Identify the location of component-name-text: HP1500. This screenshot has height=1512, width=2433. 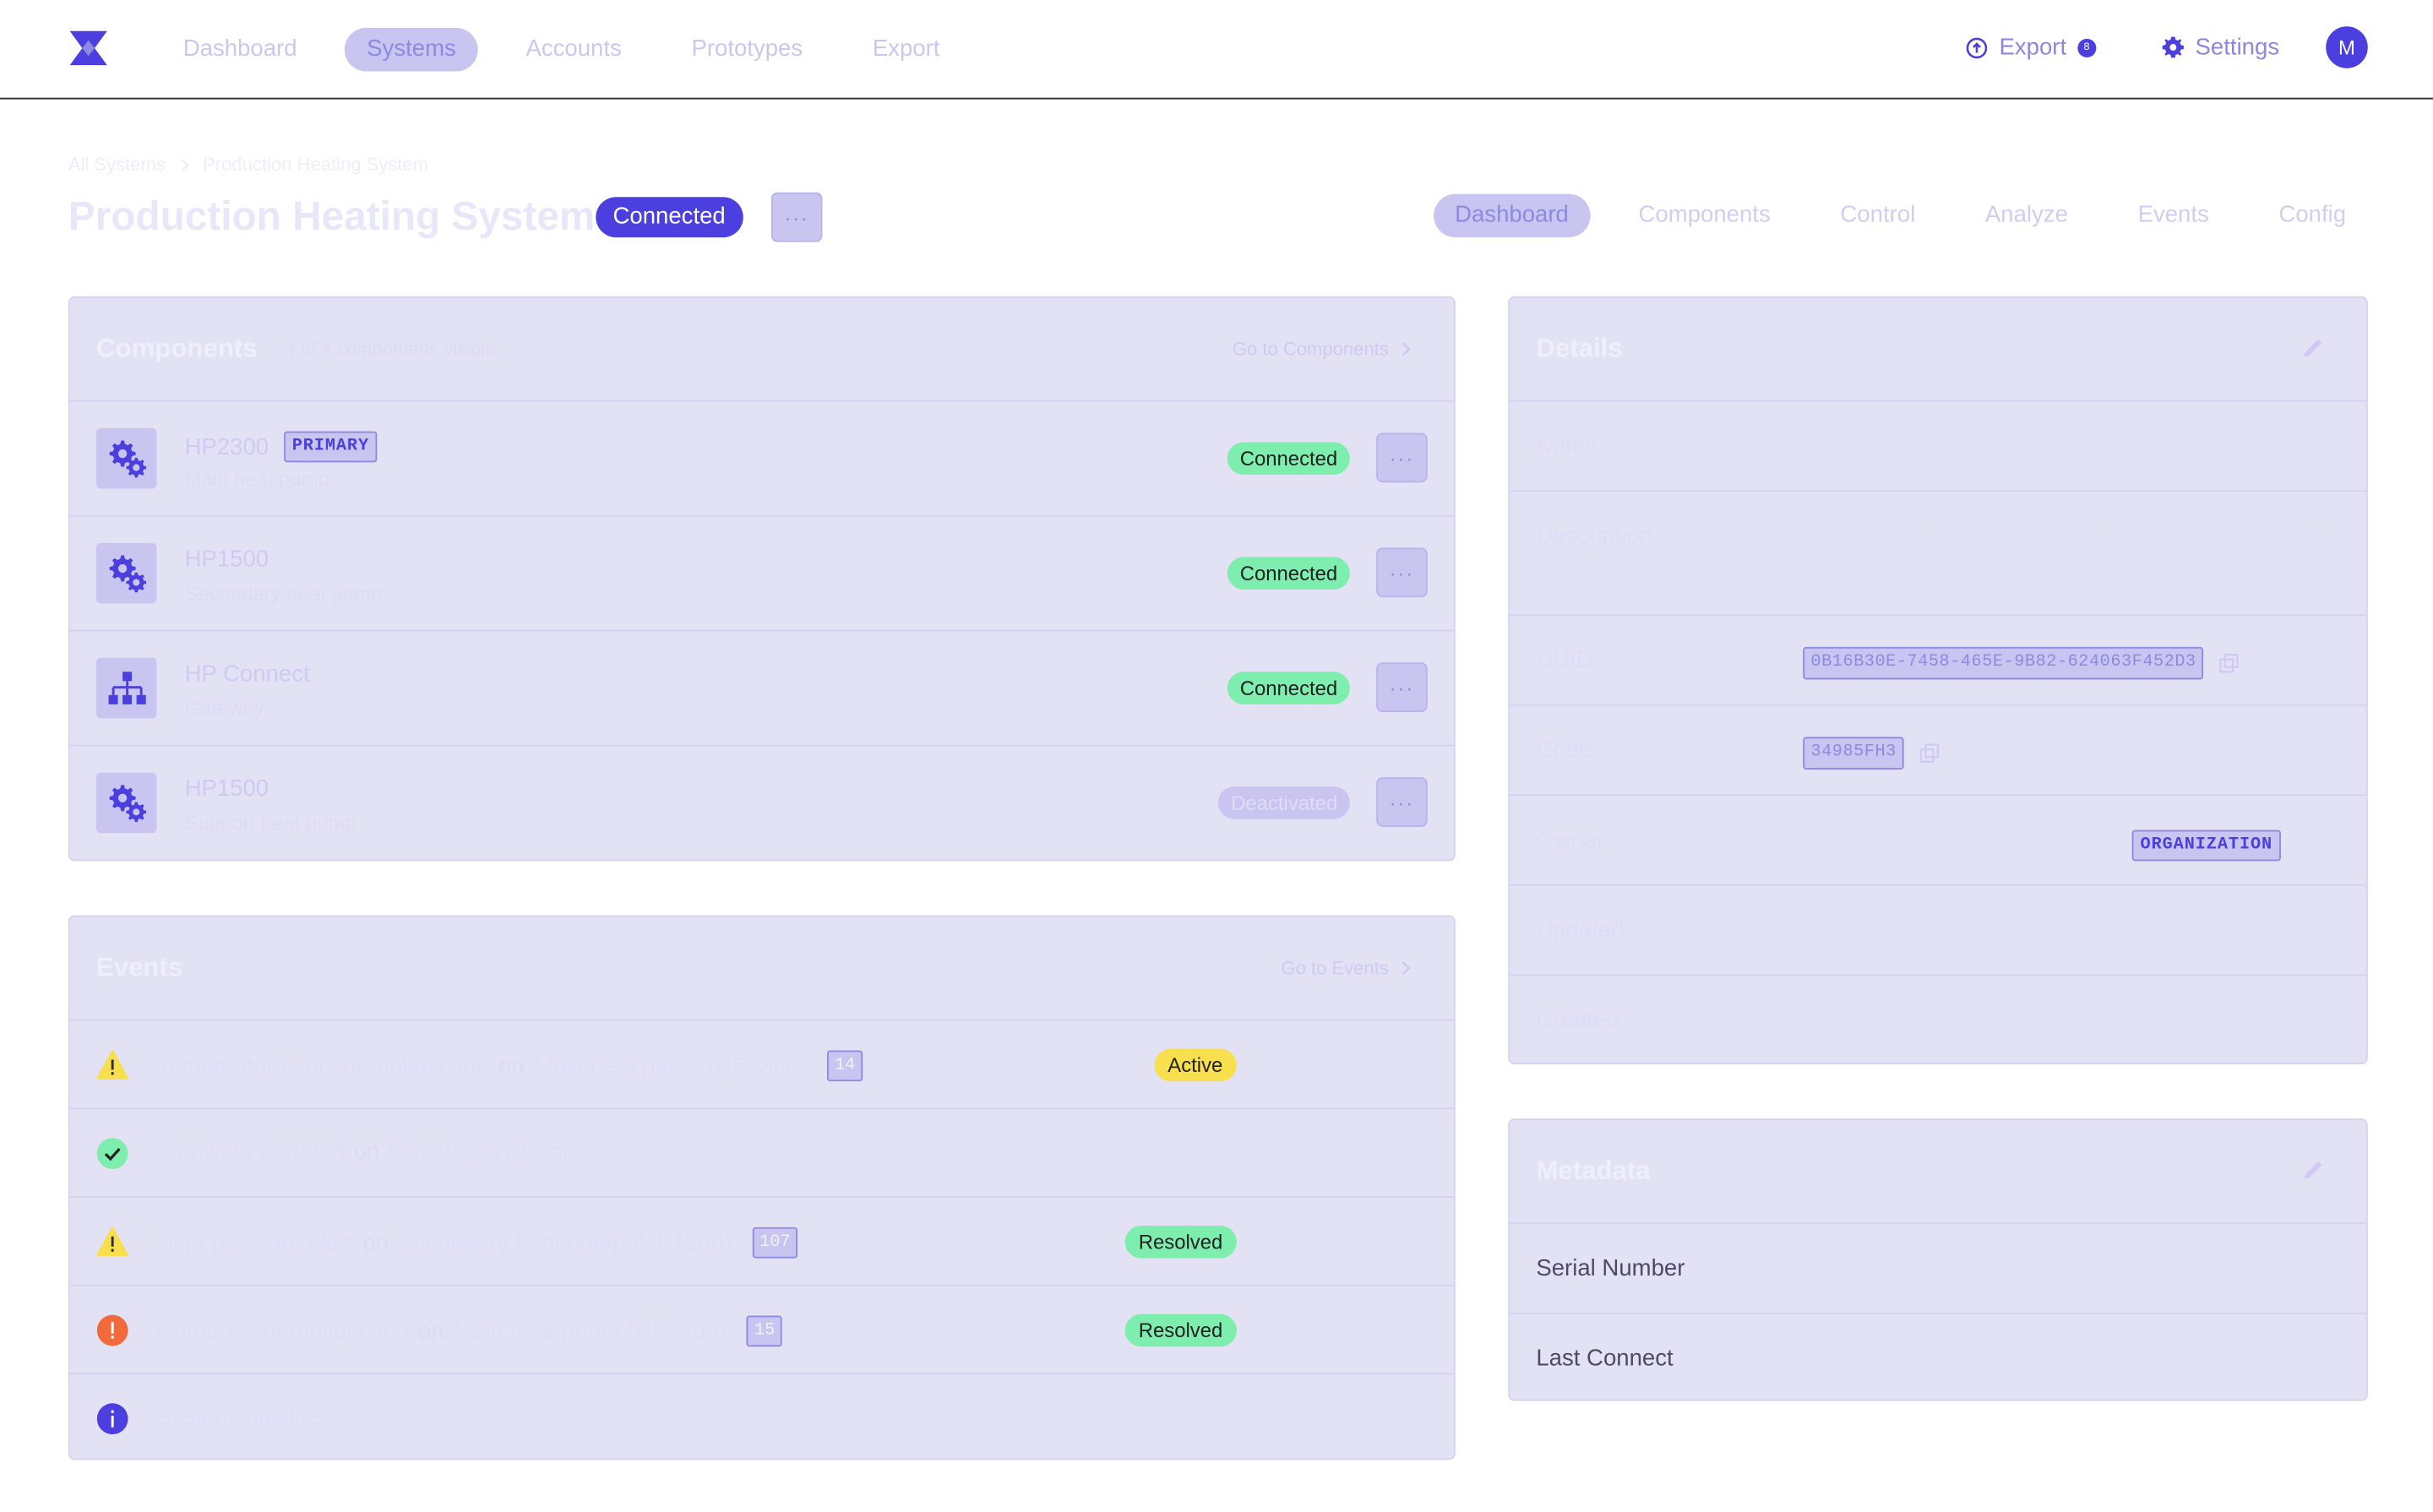
(227, 559).